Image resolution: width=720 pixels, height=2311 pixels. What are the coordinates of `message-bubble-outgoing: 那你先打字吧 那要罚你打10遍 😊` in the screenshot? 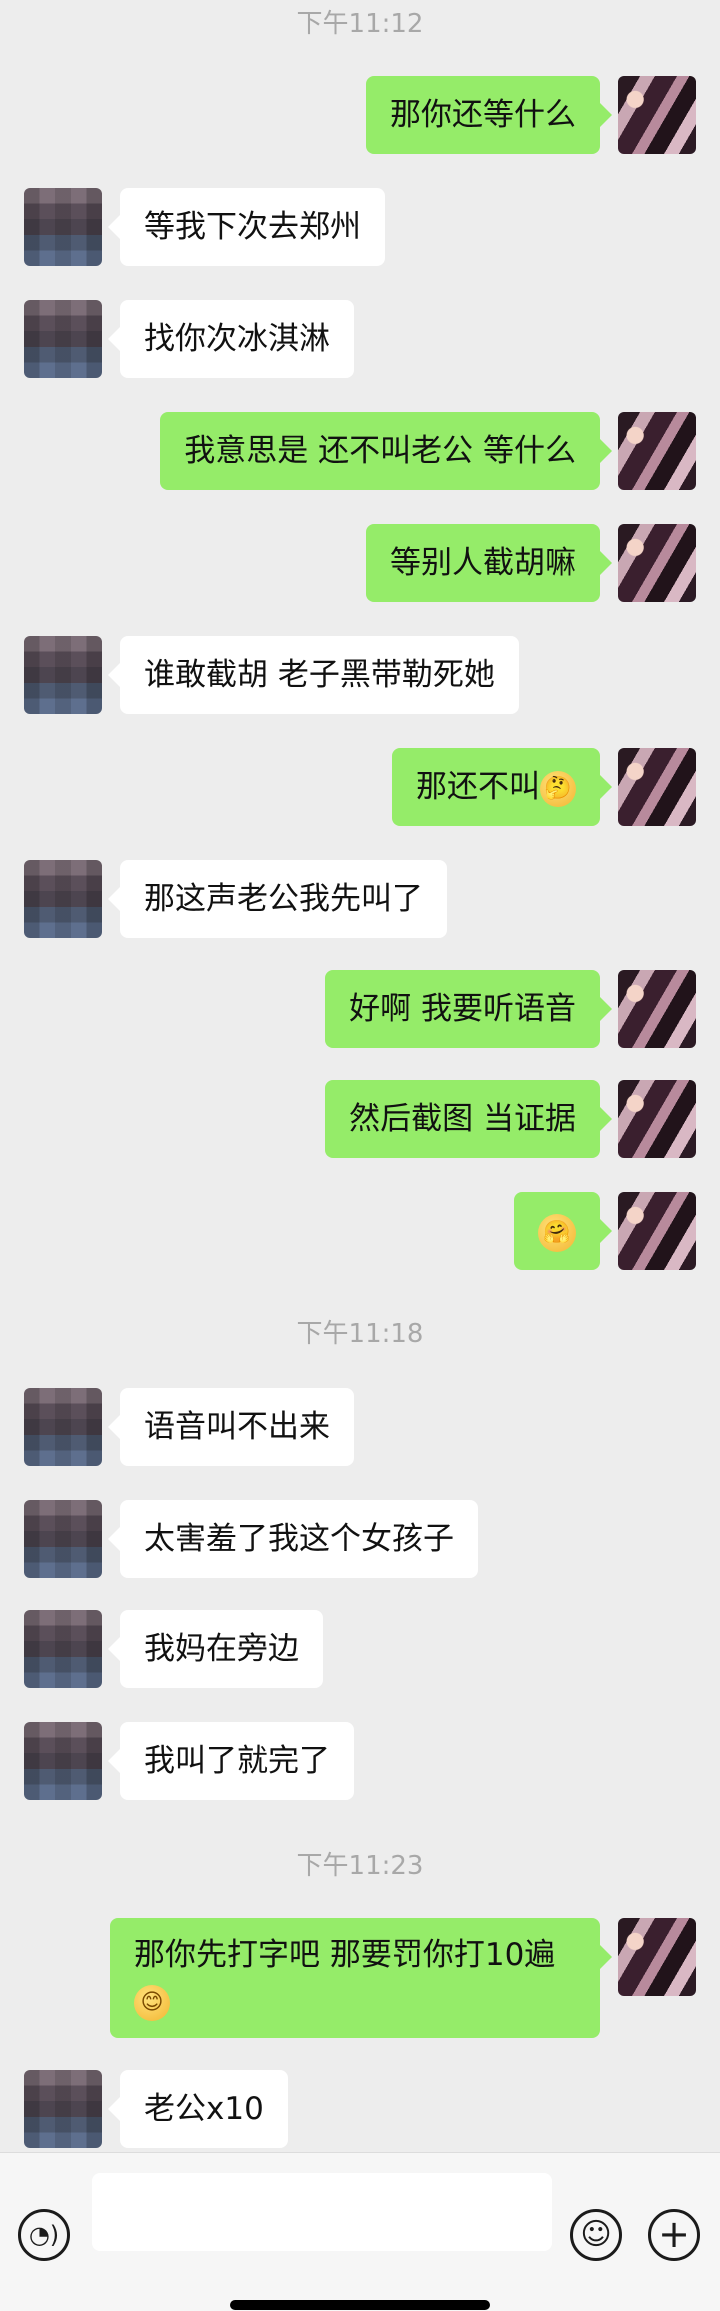 It's located at (361, 1978).